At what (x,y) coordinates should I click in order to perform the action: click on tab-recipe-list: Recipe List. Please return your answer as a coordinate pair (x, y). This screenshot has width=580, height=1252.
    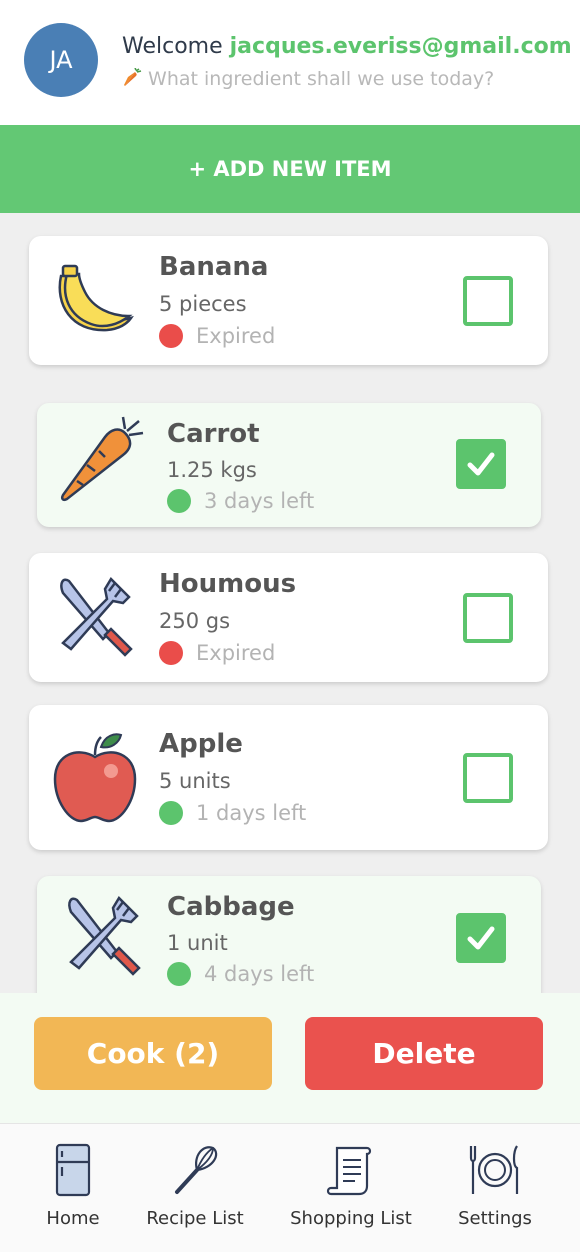
    Looking at the image, I should click on (195, 1185).